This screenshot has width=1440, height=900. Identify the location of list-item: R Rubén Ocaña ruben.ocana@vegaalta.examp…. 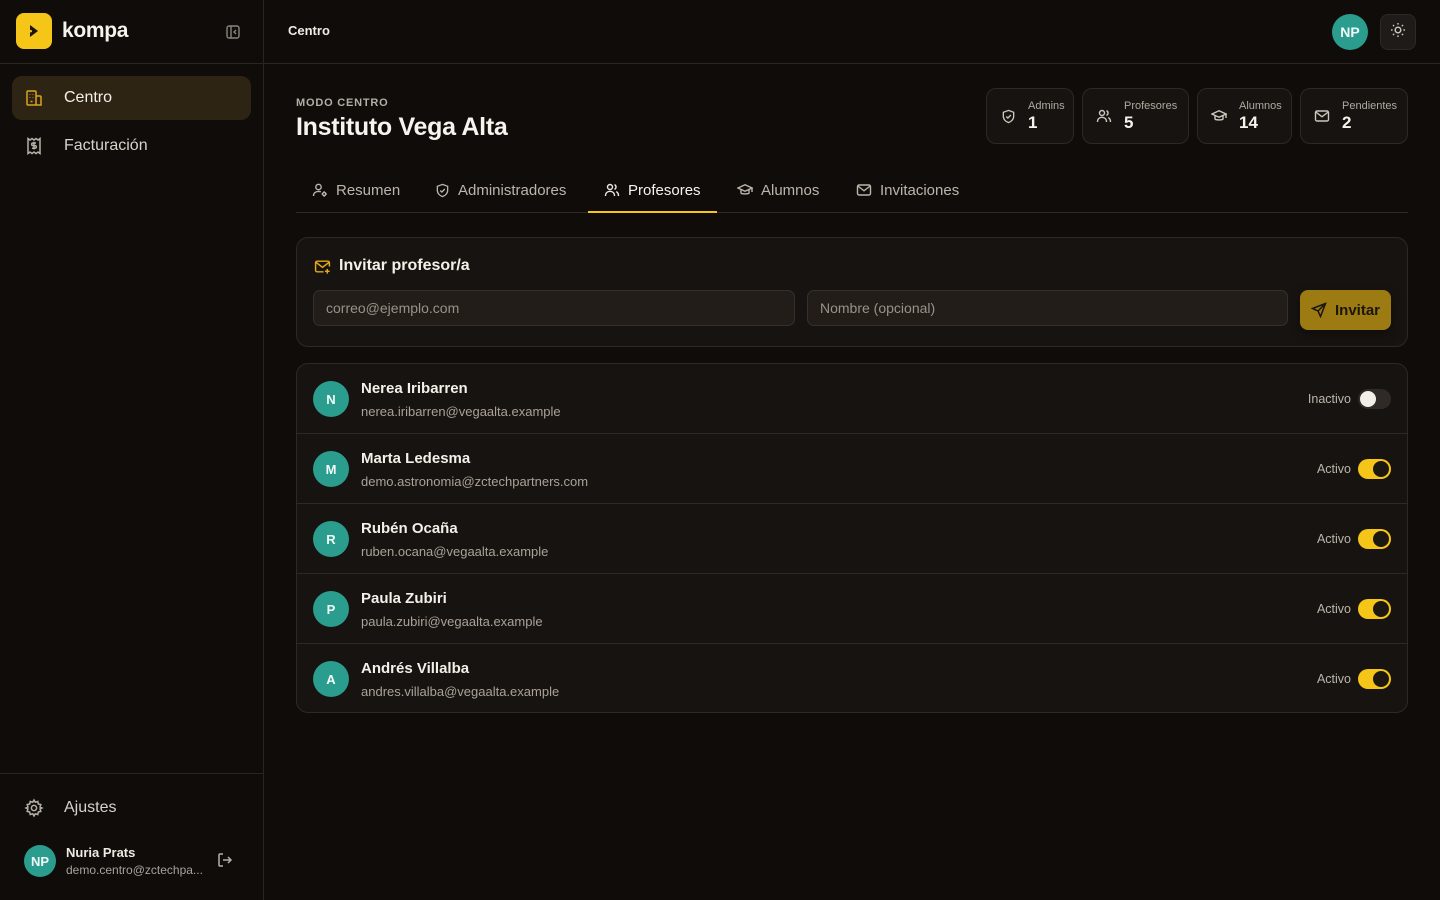
(852, 539).